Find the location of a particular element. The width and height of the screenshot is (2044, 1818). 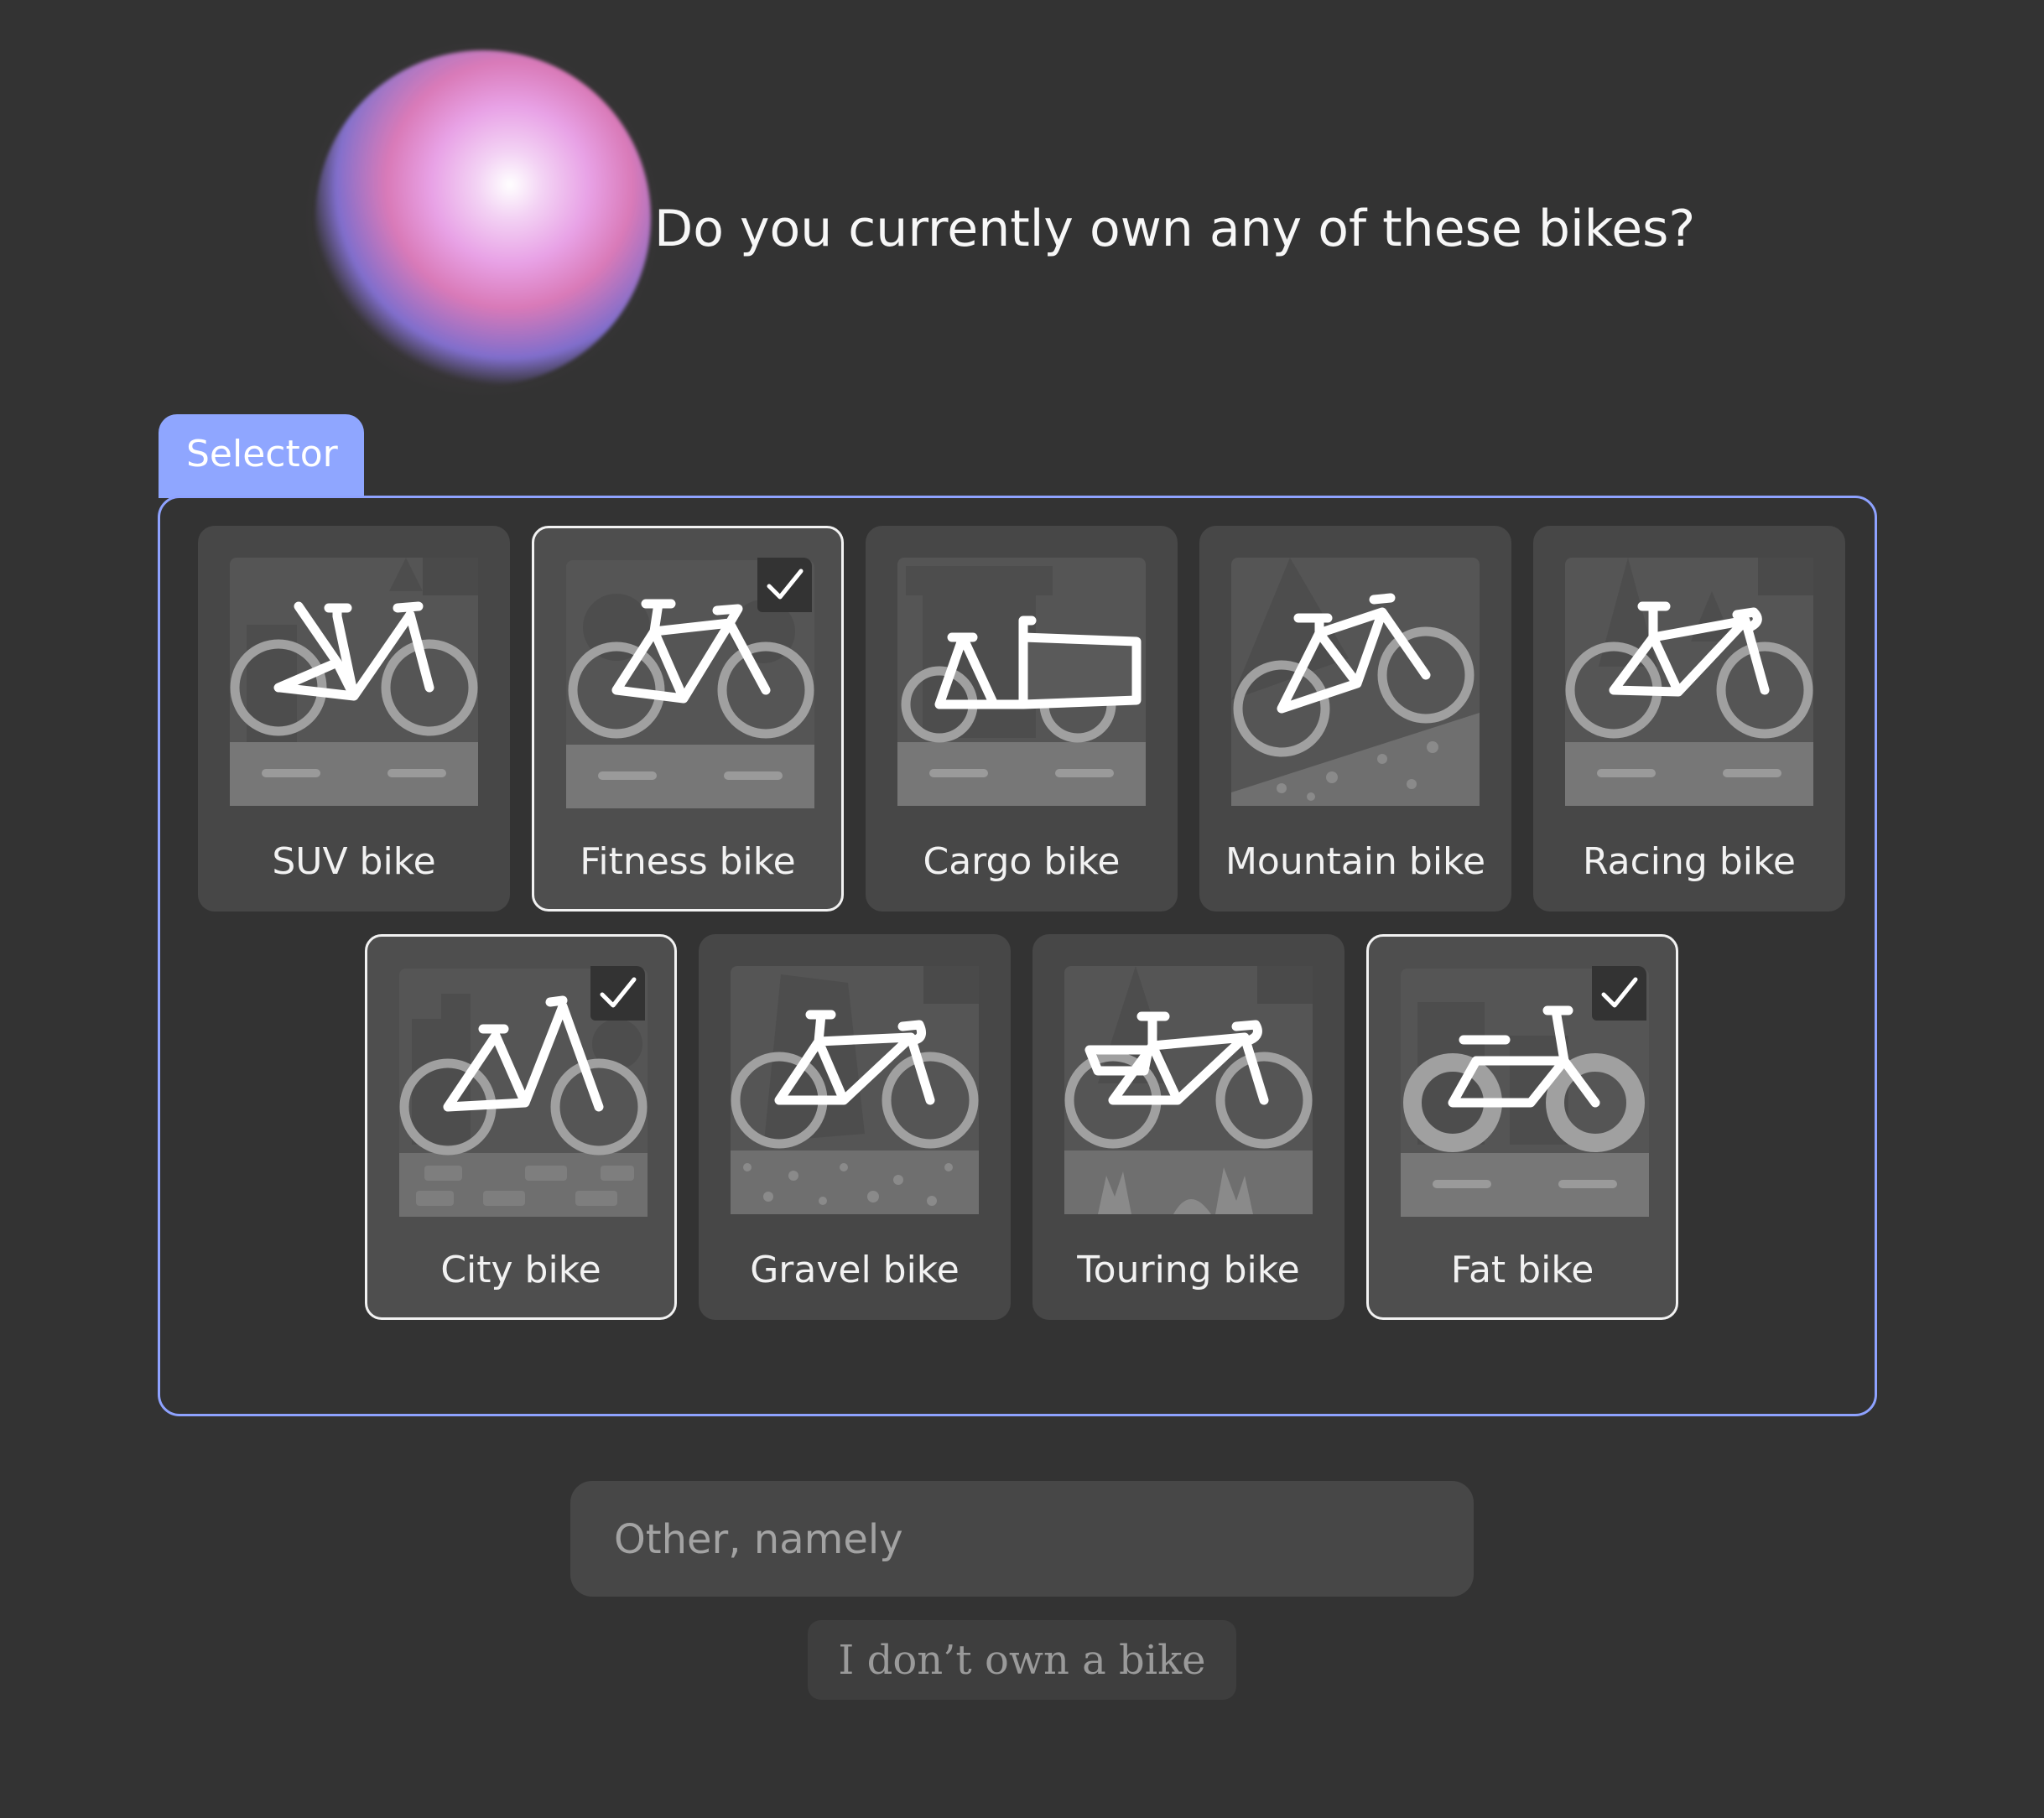

selector-tab-label: Selector is located at coordinates (262, 454).